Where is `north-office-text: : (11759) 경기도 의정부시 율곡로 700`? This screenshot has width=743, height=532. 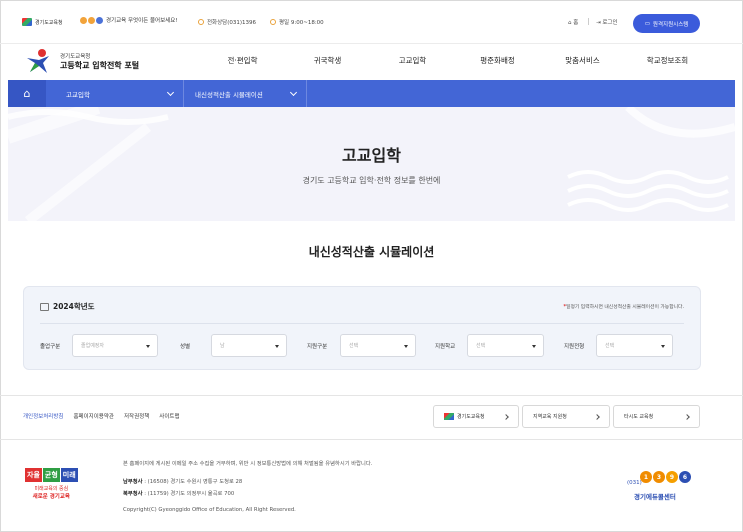
north-office-text: : (11759) 경기도 의정부시 율곡로 700 is located at coordinates (189, 494).